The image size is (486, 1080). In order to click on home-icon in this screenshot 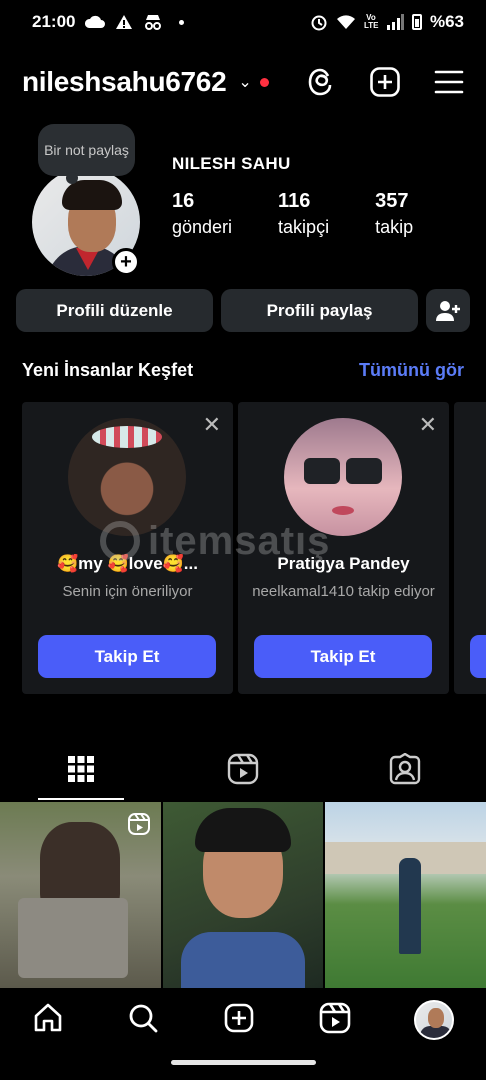, I will do `click(48, 1020)`.